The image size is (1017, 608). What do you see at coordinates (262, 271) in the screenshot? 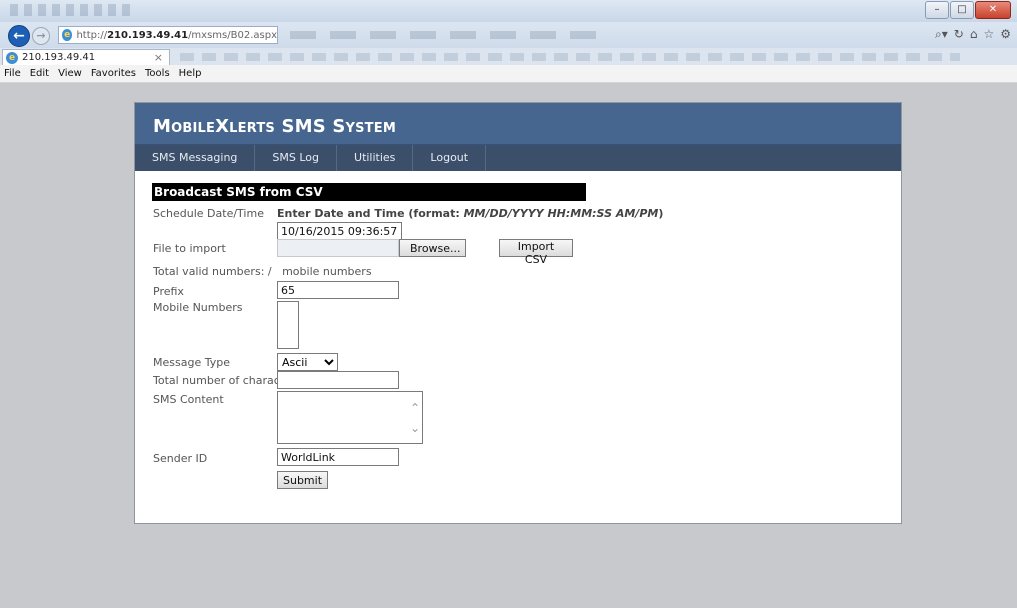
I see `total-valid-label: Total valid numbers: / mobile numbers` at bounding box center [262, 271].